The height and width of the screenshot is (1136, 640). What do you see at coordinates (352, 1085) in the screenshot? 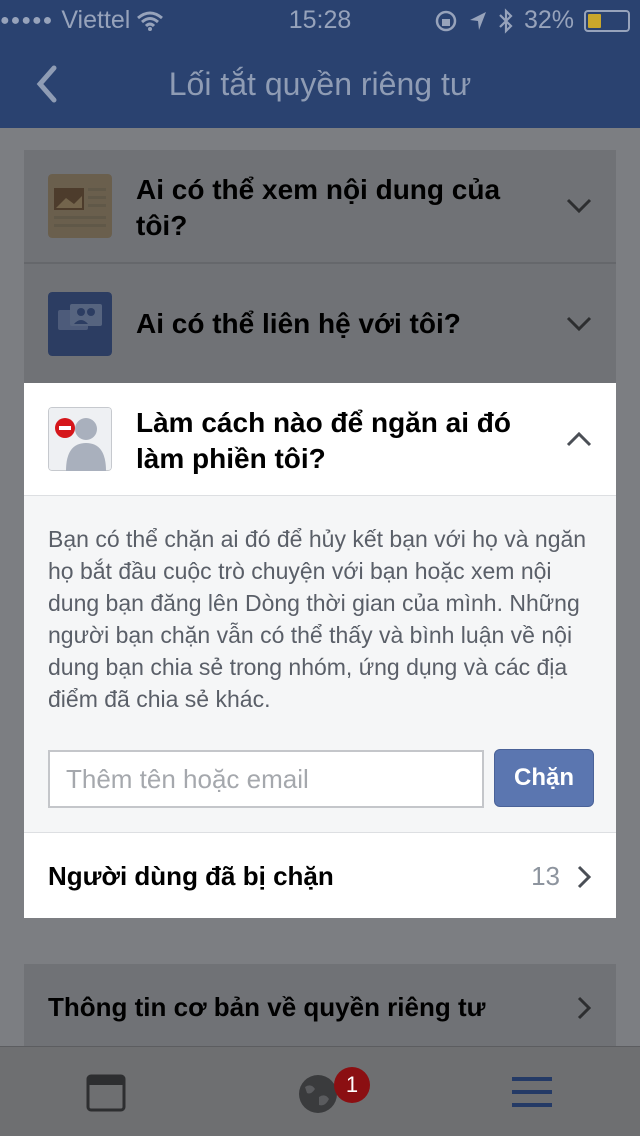
I see `notification-badge: 1` at bounding box center [352, 1085].